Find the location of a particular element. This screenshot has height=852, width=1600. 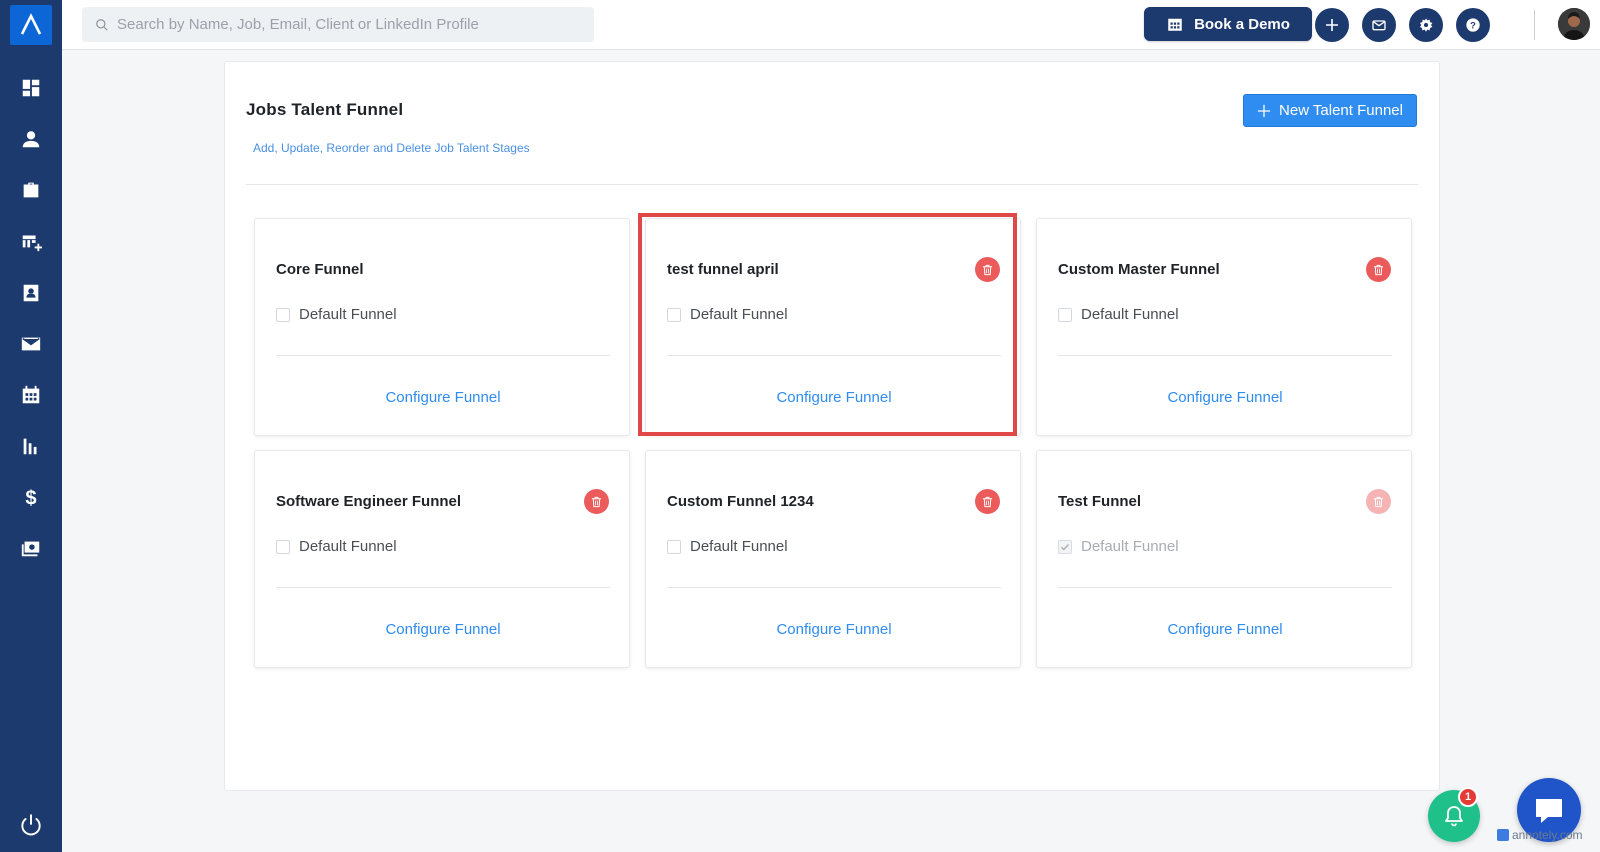

cash-icon is located at coordinates (30, 549).